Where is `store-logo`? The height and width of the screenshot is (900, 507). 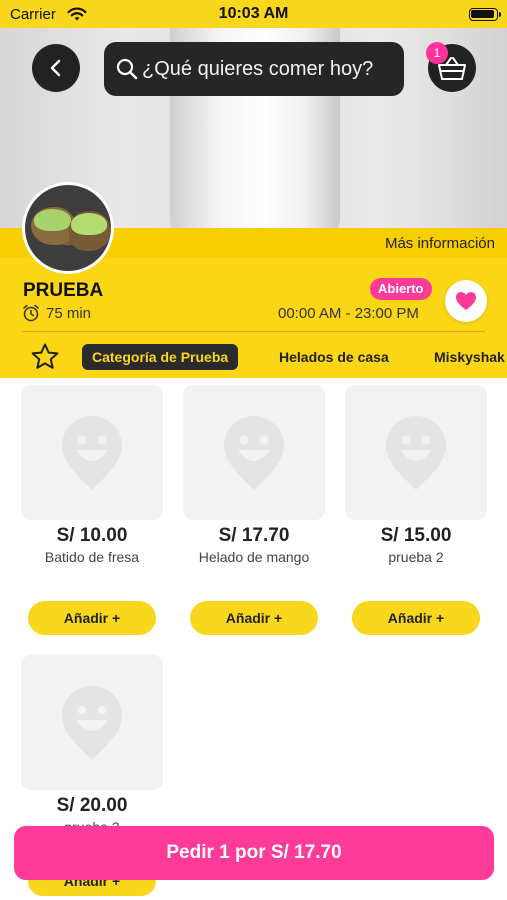
store-logo is located at coordinates (68, 228).